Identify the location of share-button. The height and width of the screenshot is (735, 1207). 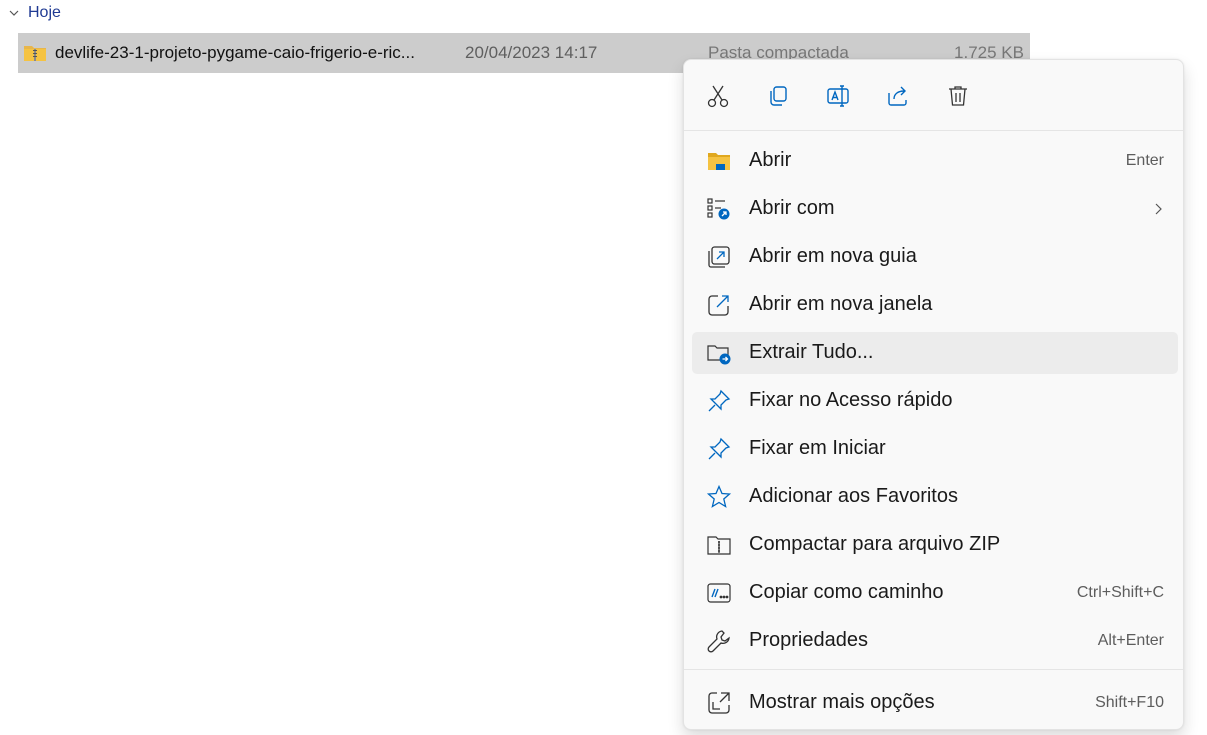
(898, 96).